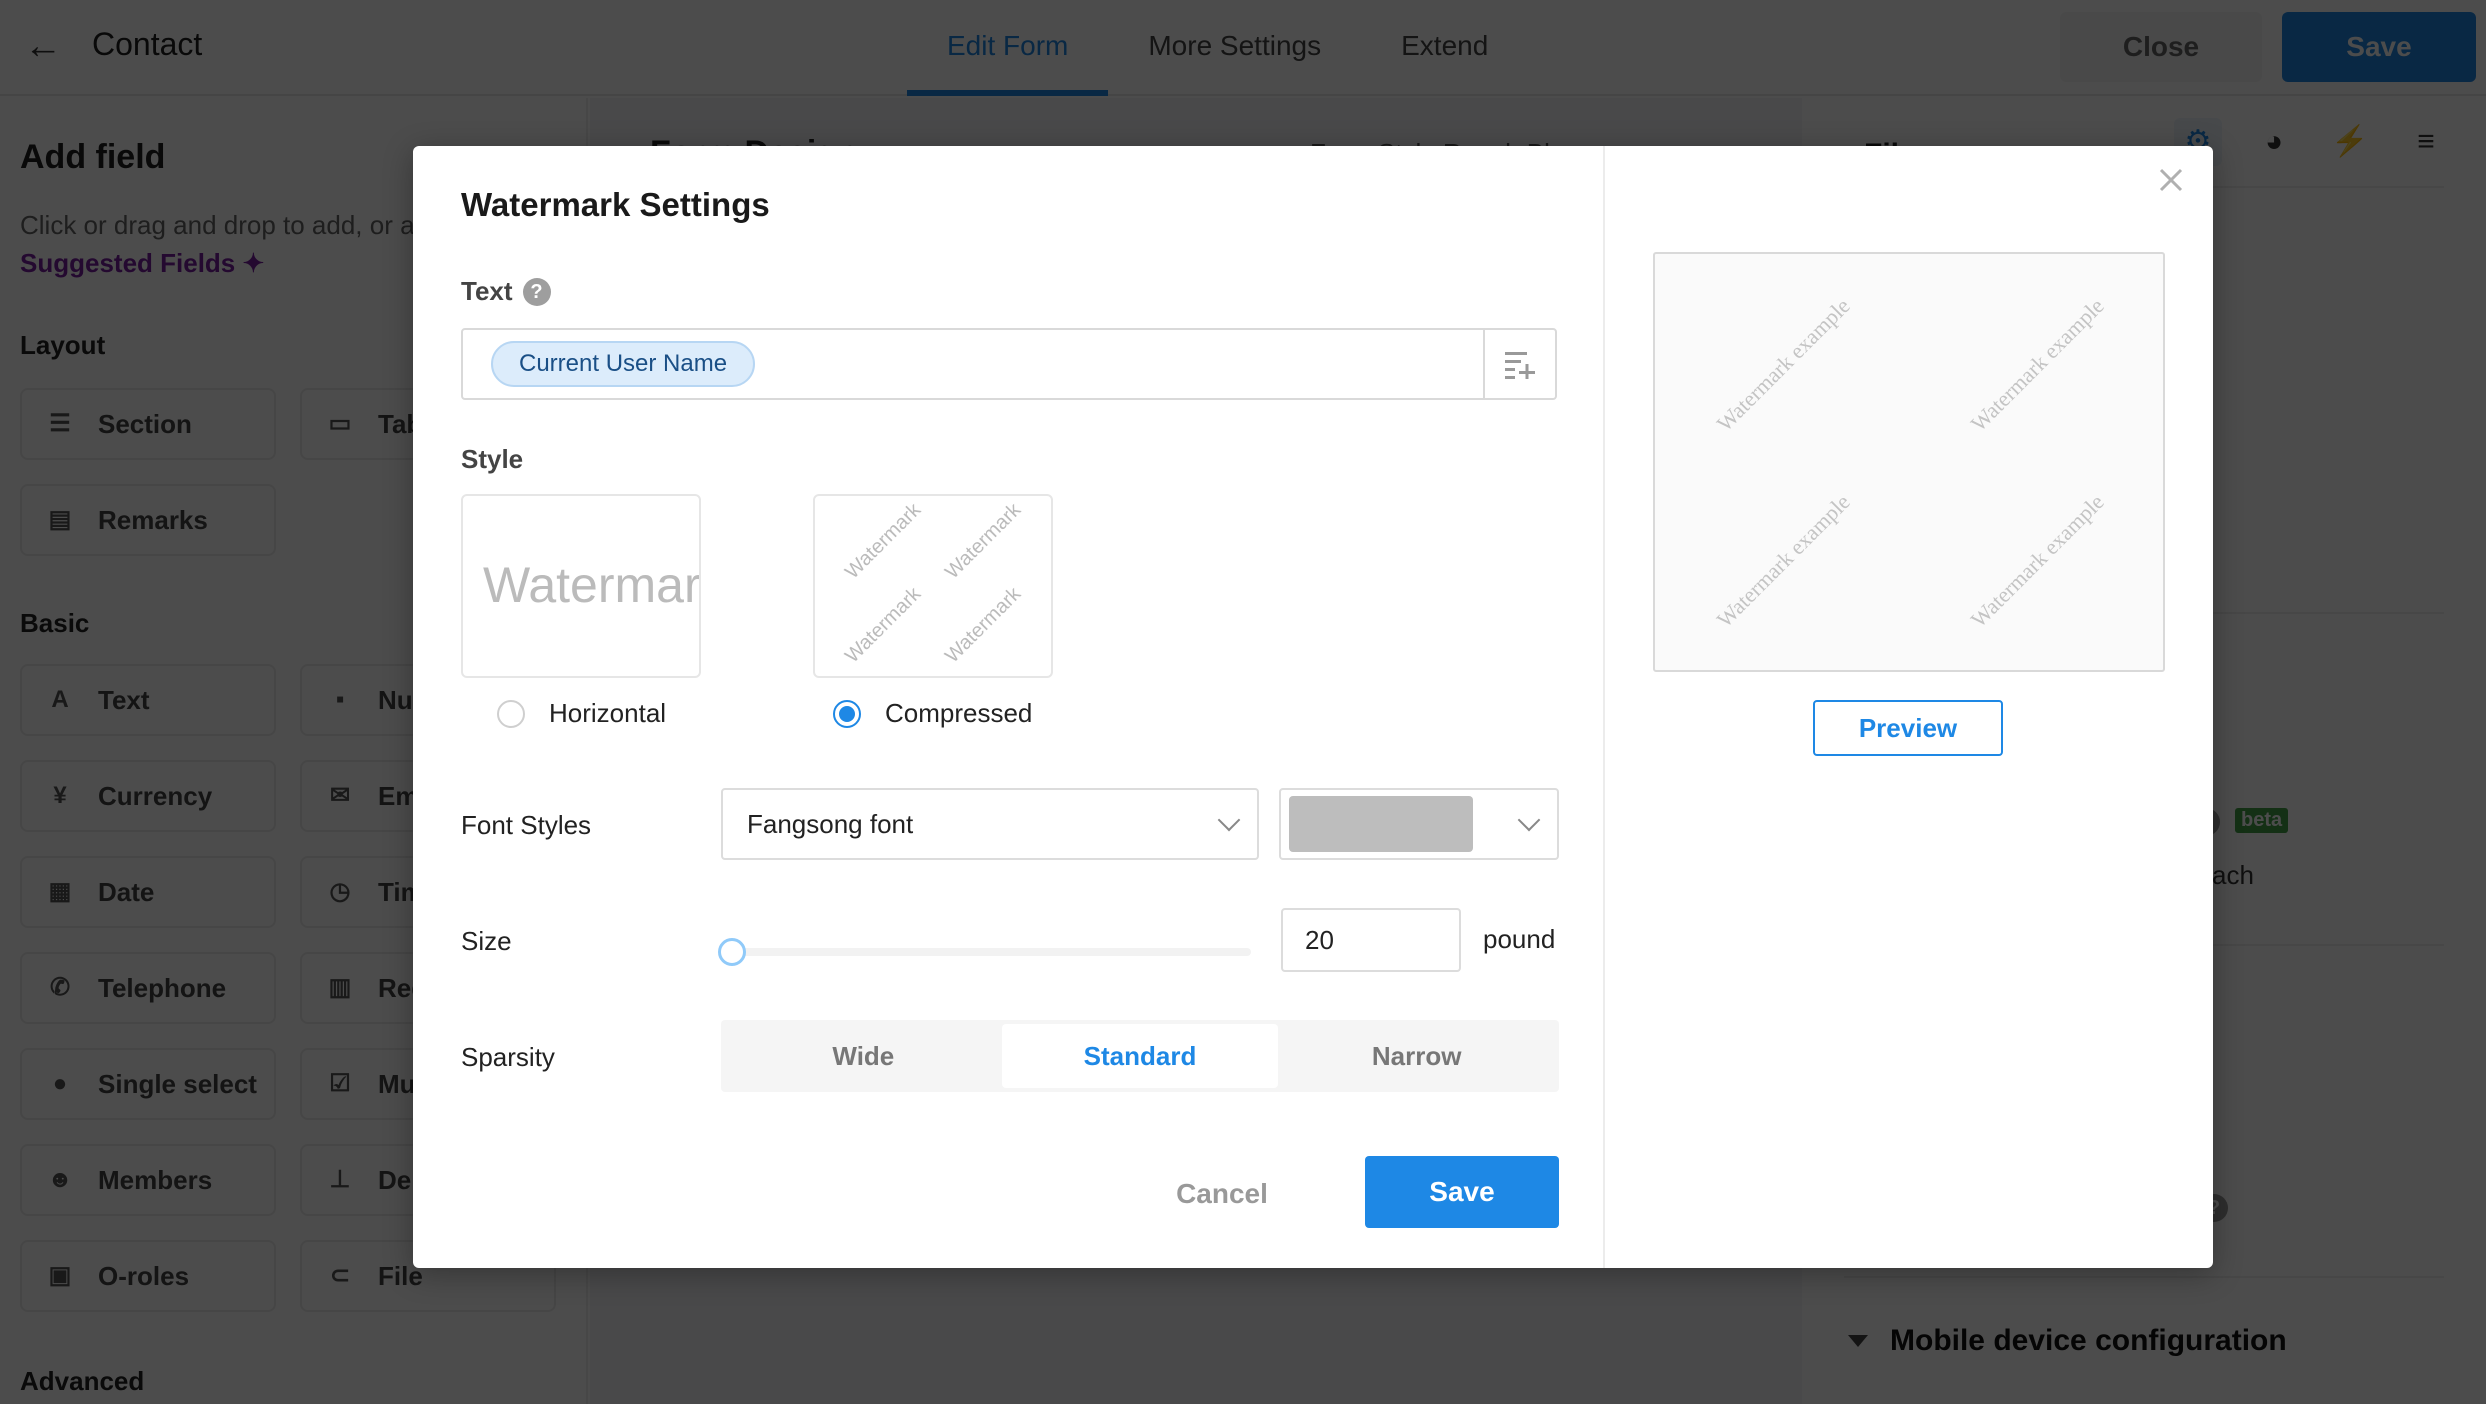 The image size is (2486, 1404). I want to click on help-icon: ?, so click(536, 291).